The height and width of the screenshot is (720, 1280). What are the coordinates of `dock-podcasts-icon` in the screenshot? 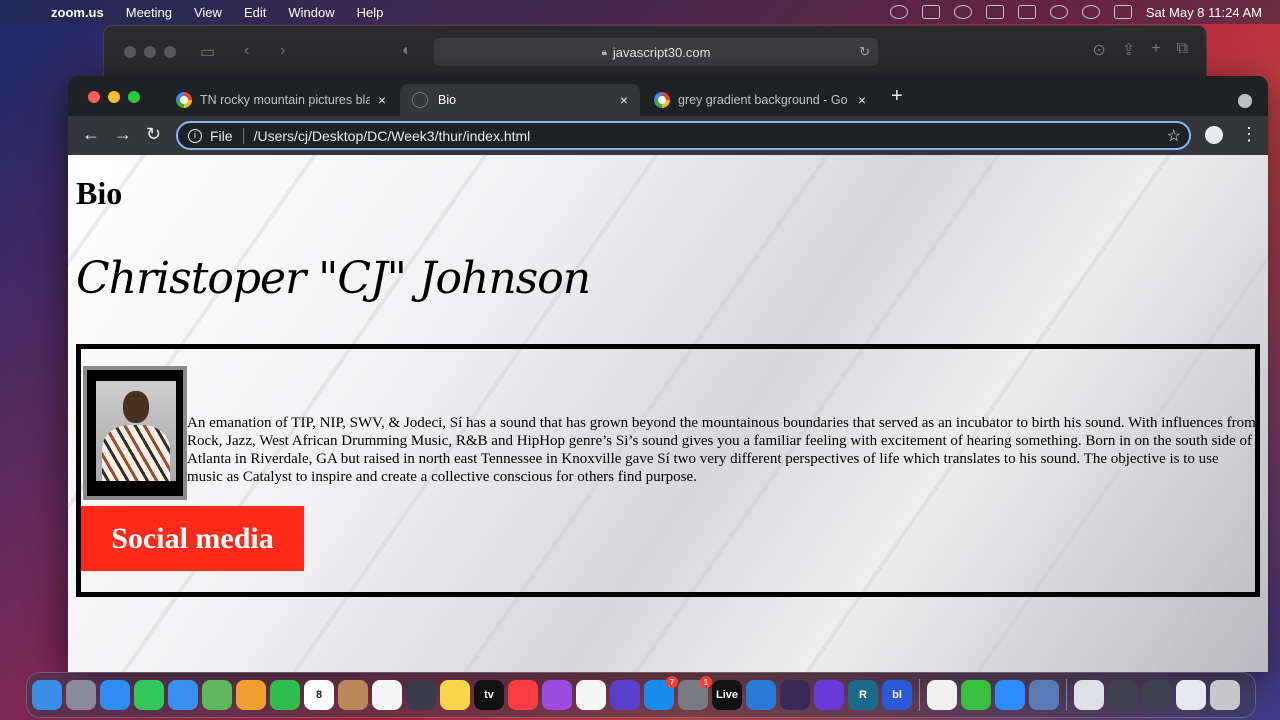 It's located at (557, 695).